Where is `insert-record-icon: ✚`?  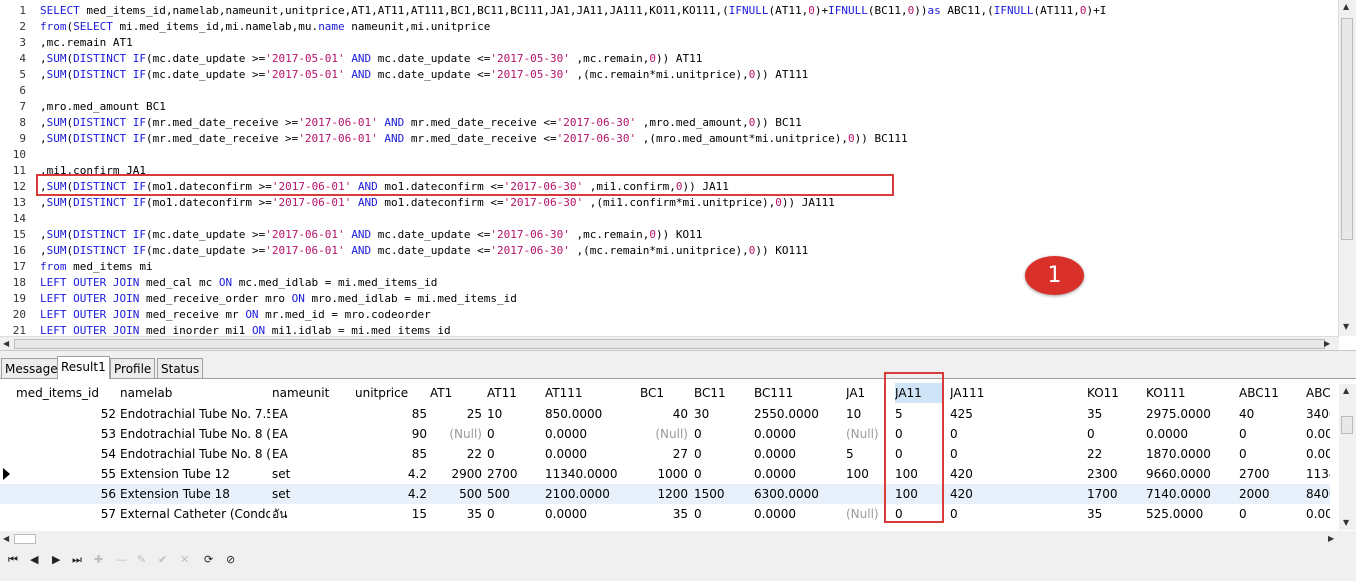
insert-record-icon: ✚ is located at coordinates (98, 560).